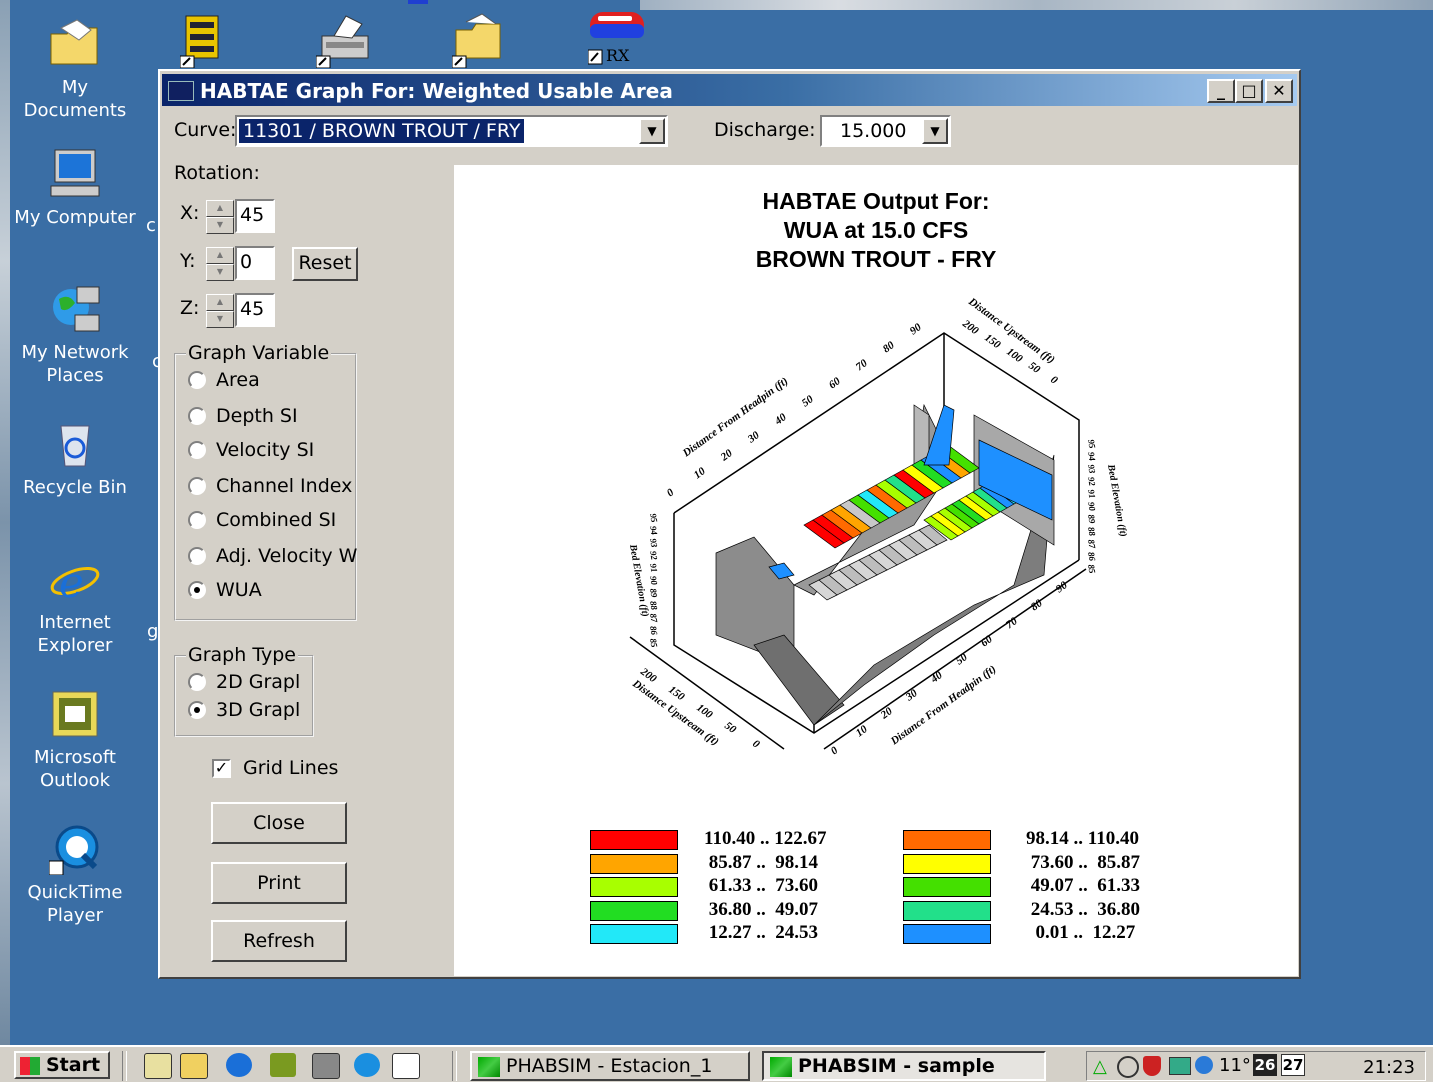 The image size is (1433, 1082). Describe the element at coordinates (268, 522) in the screenshot. I see `graph-variable-option: Combined SI` at that location.